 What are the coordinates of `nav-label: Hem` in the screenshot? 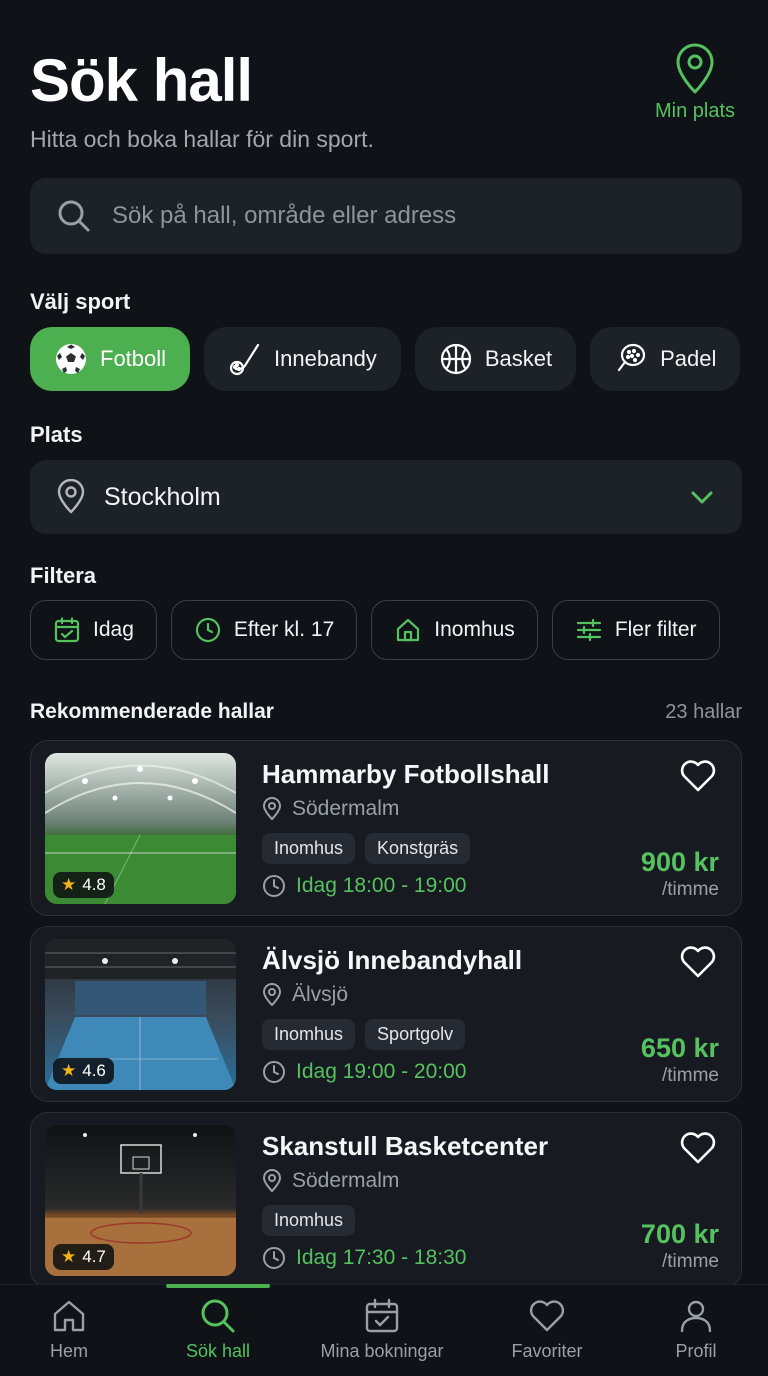 It's located at (68, 1351).